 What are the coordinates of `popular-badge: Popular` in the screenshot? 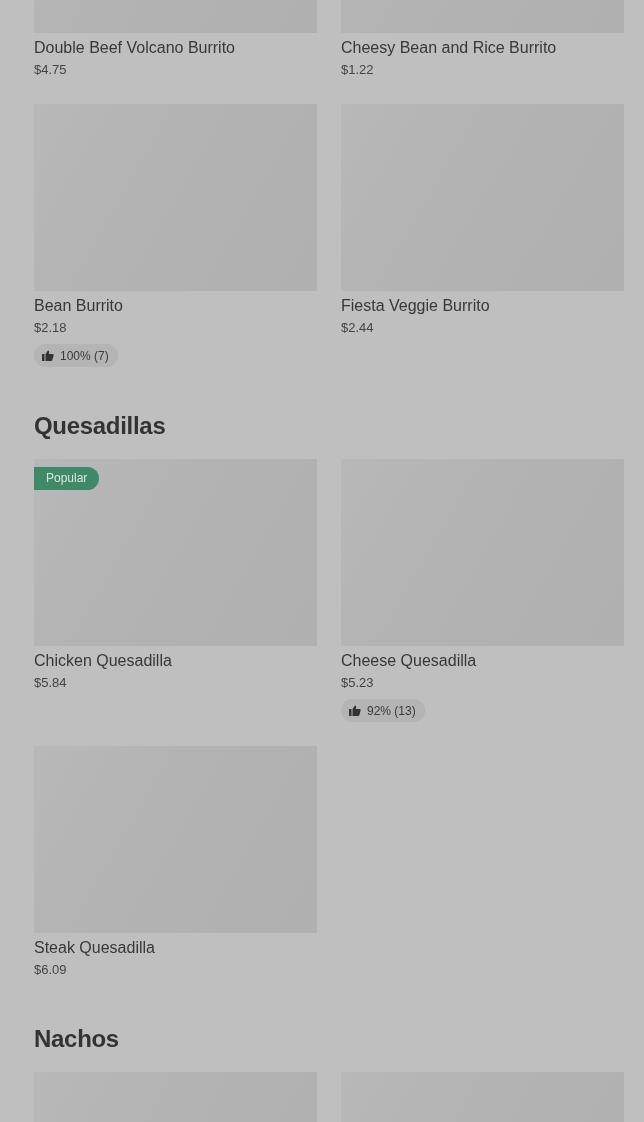 It's located at (67, 478).